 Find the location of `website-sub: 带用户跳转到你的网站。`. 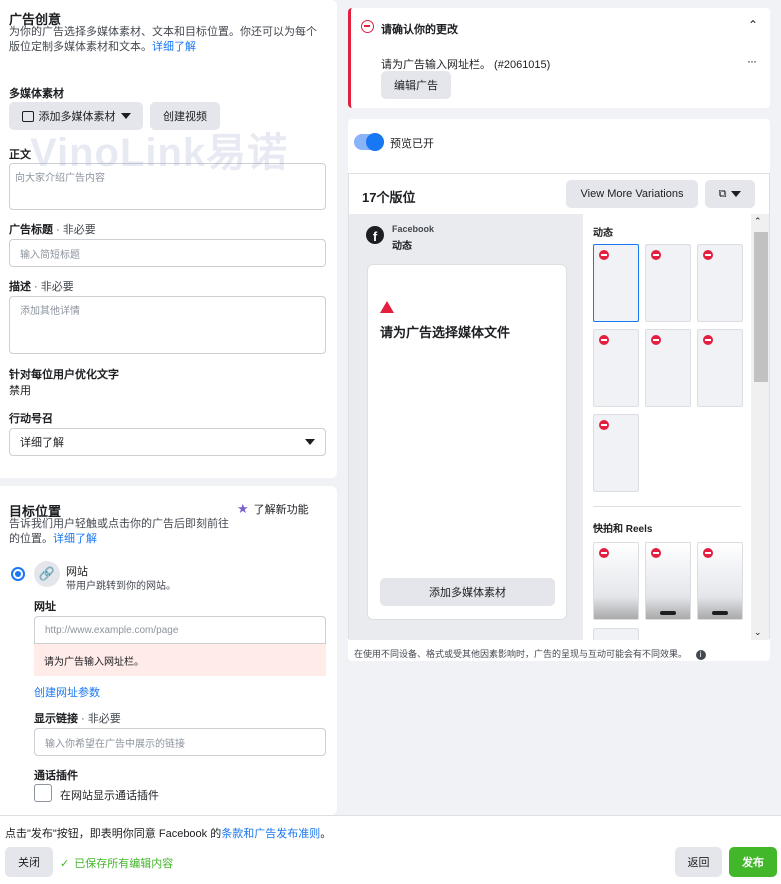

website-sub: 带用户跳转到你的网站。 is located at coordinates (121, 586).